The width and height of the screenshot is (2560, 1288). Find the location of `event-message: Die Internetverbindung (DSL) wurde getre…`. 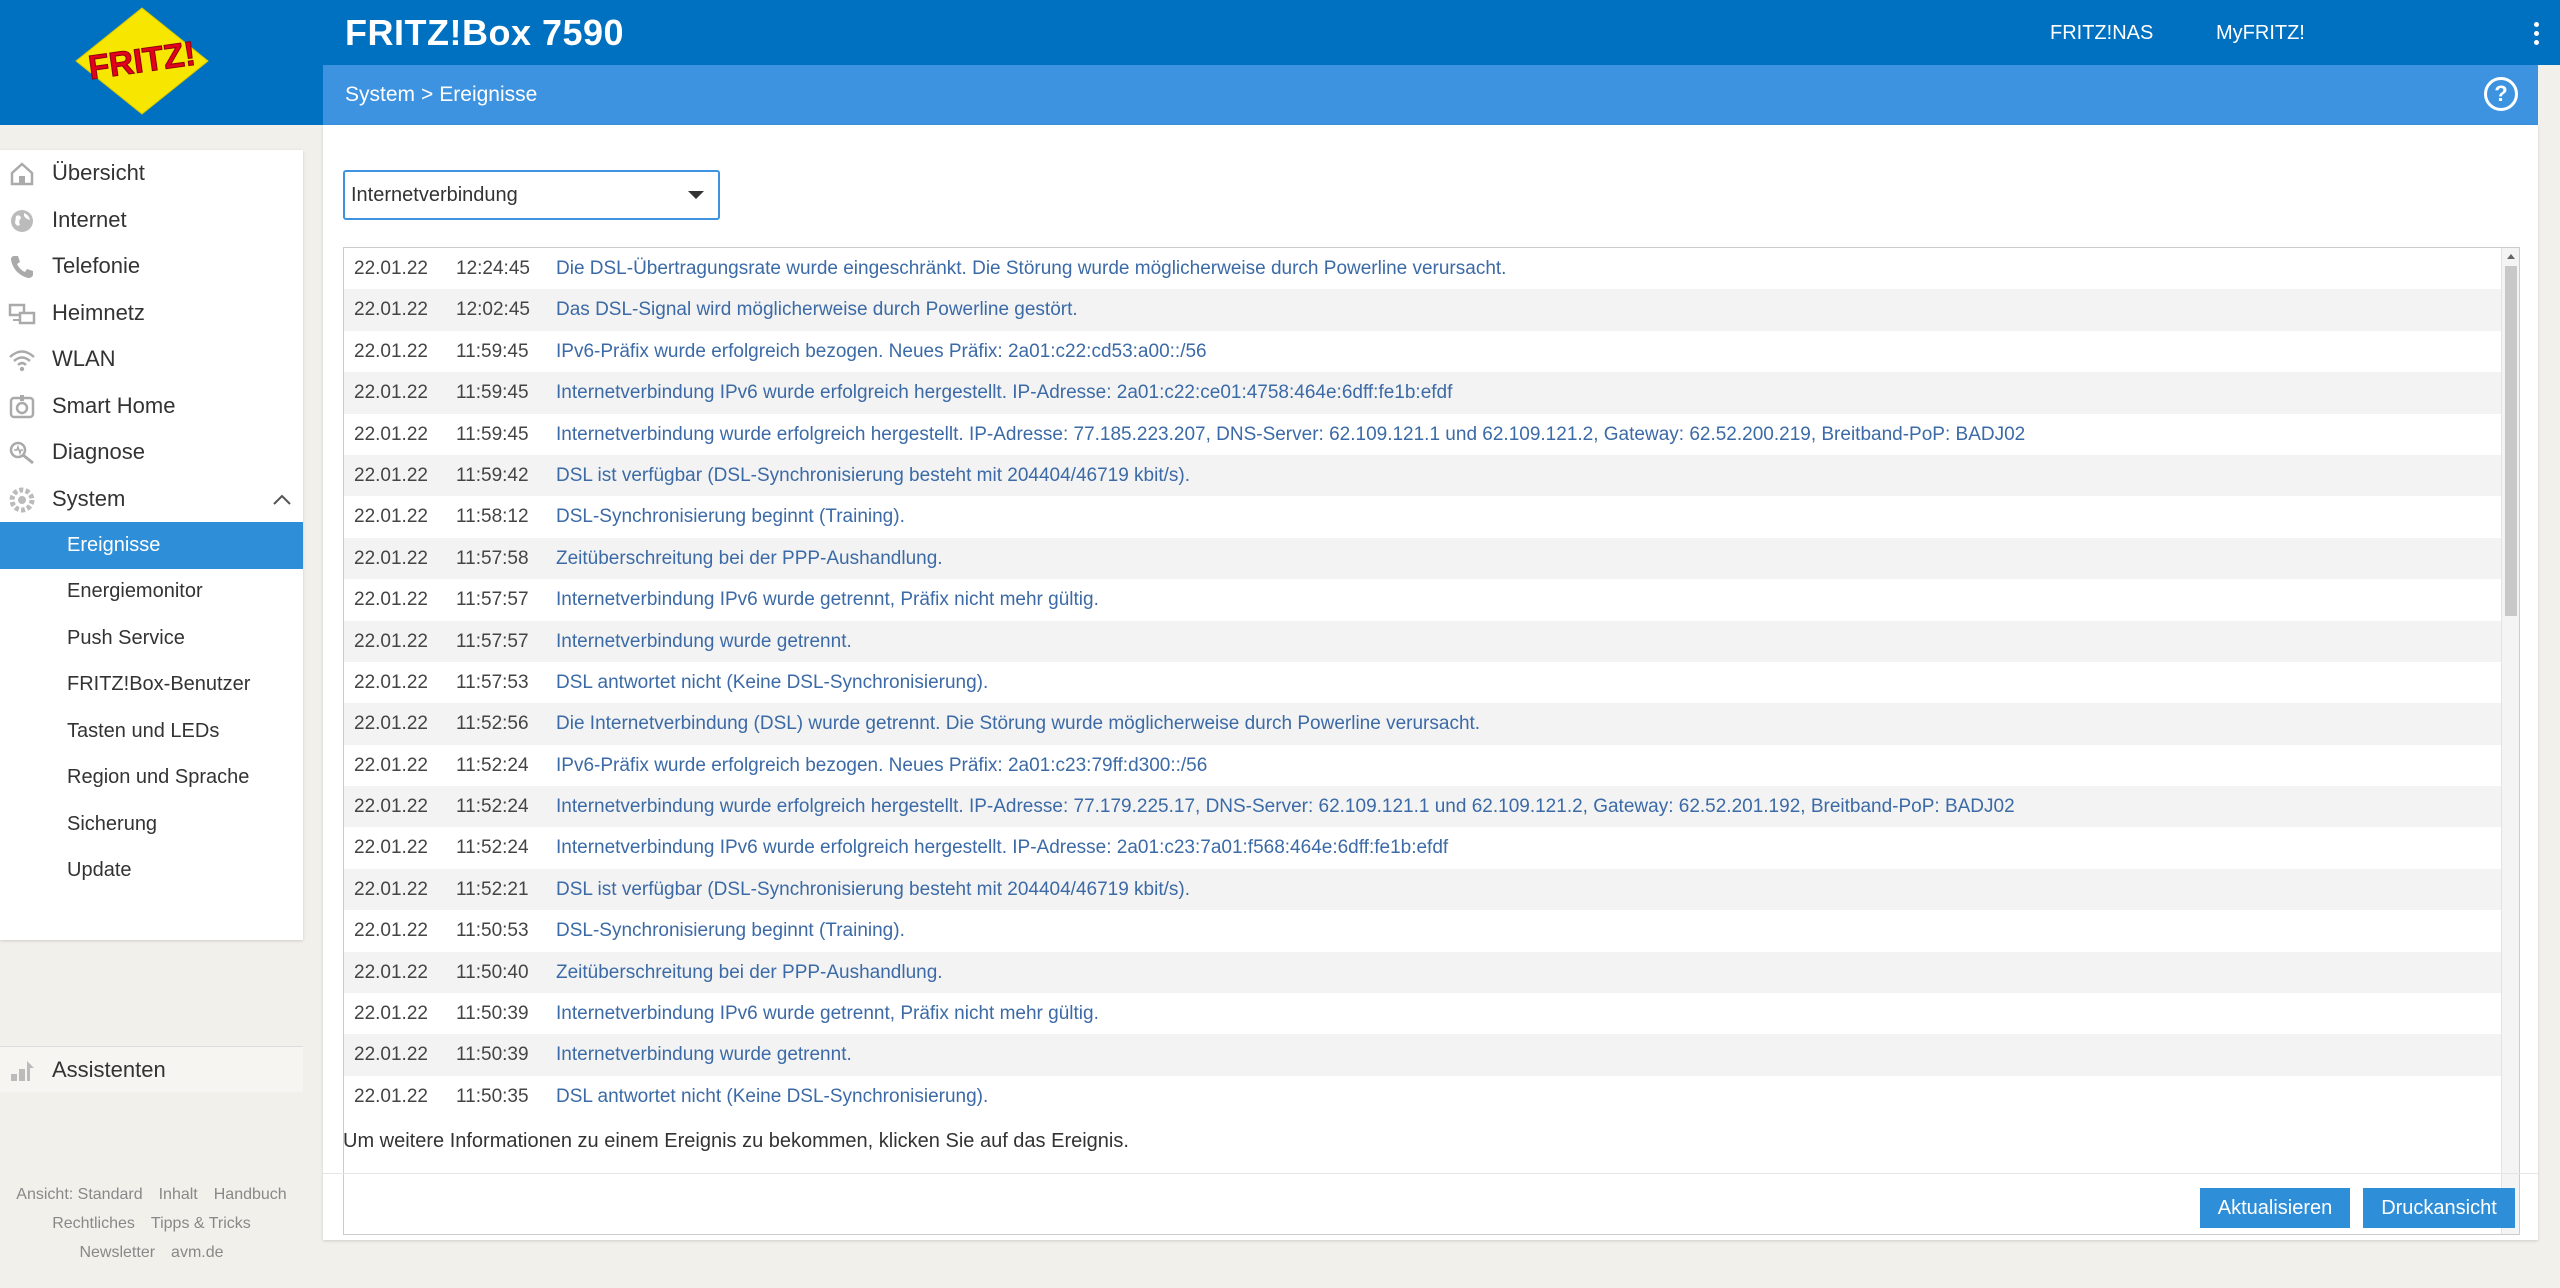

event-message: Die Internetverbindung (DSL) wurde getre… is located at coordinates (1018, 724).